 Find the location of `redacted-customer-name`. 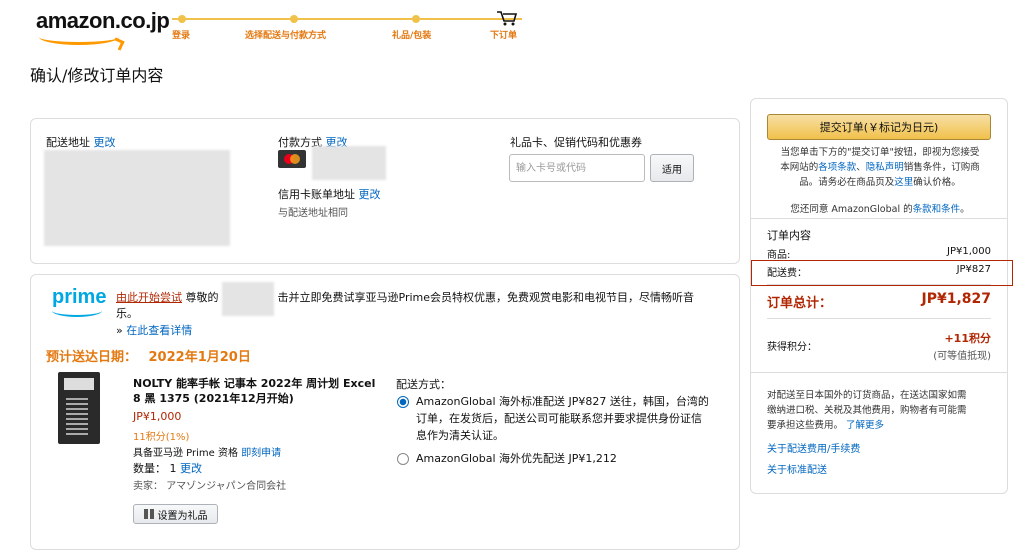

redacted-customer-name is located at coordinates (248, 299).